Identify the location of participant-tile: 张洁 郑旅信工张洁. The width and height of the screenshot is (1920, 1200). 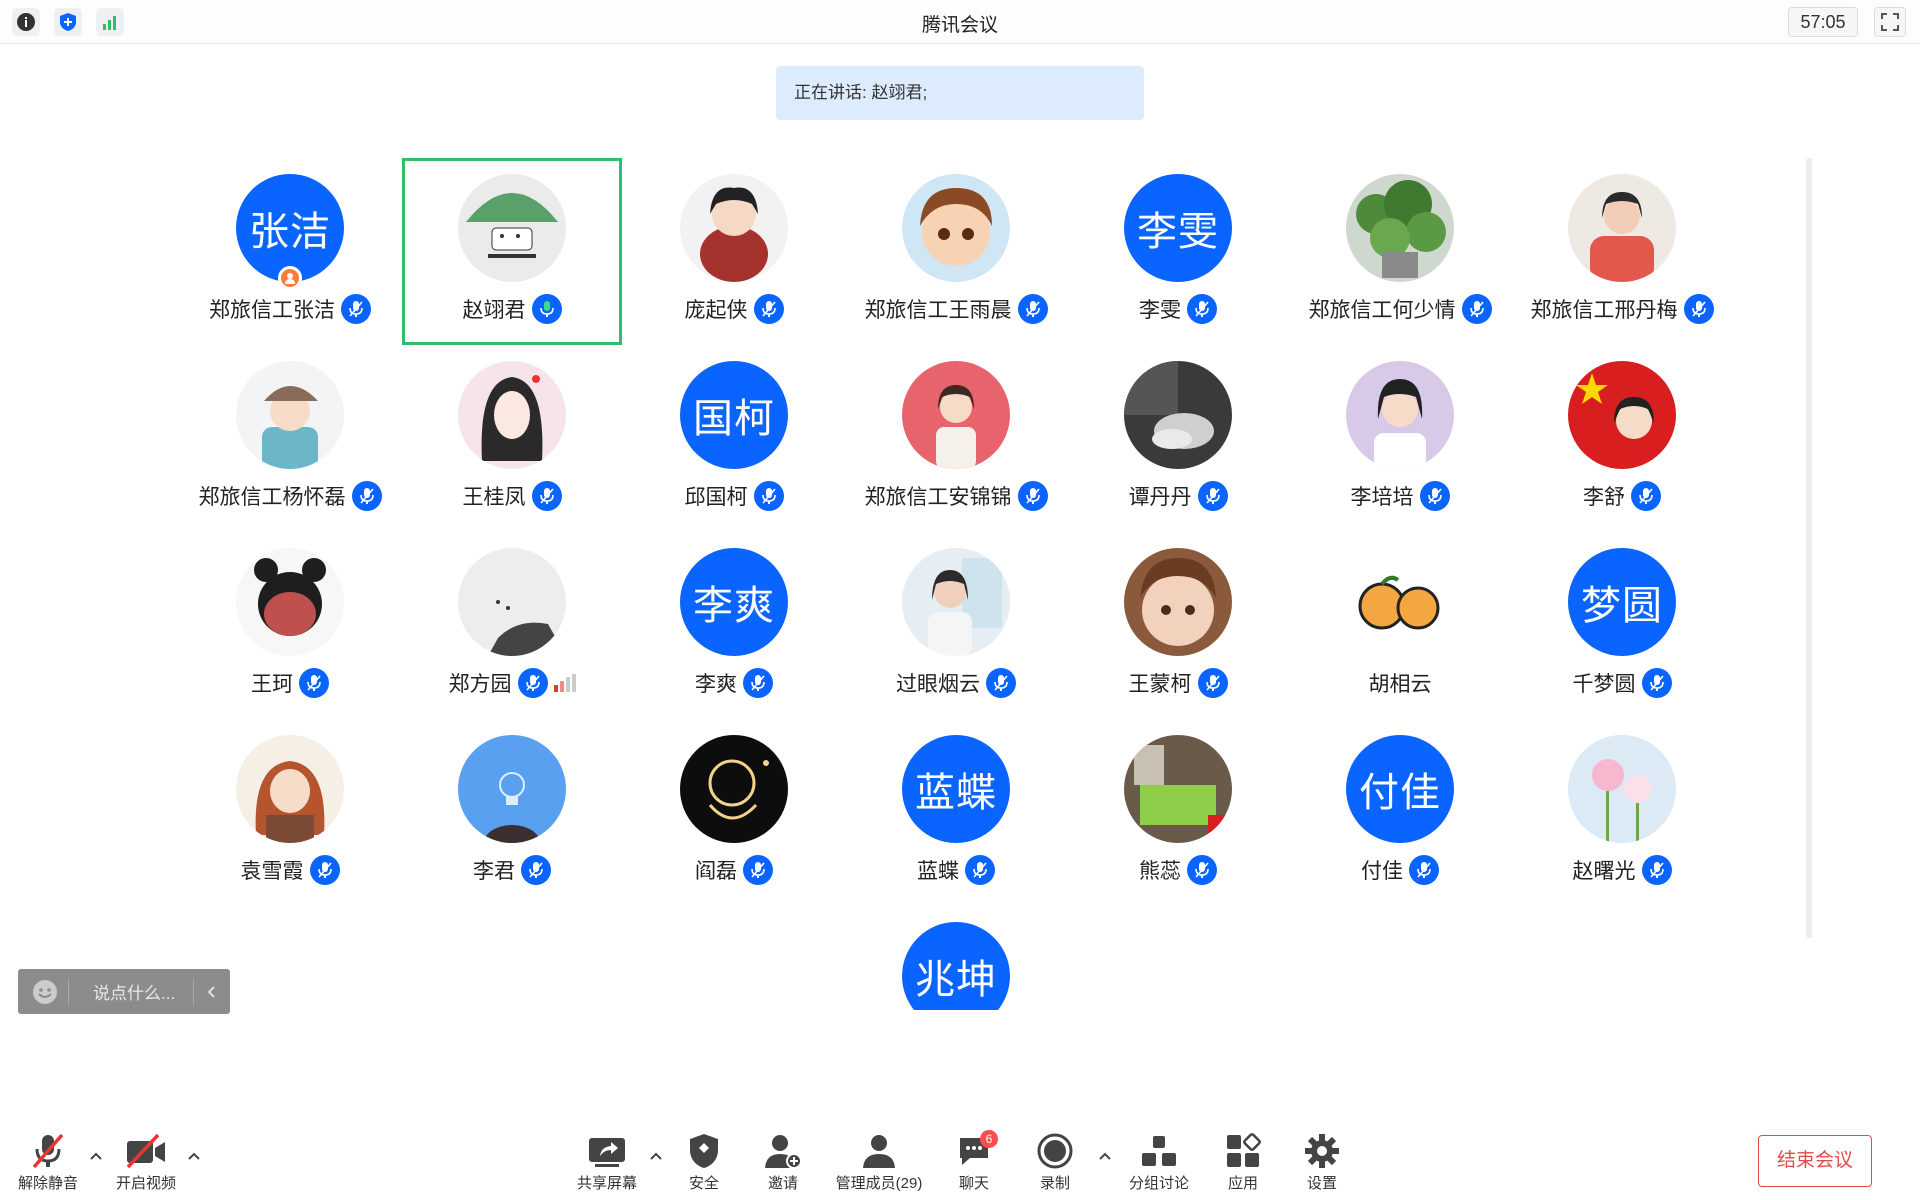
(290, 251).